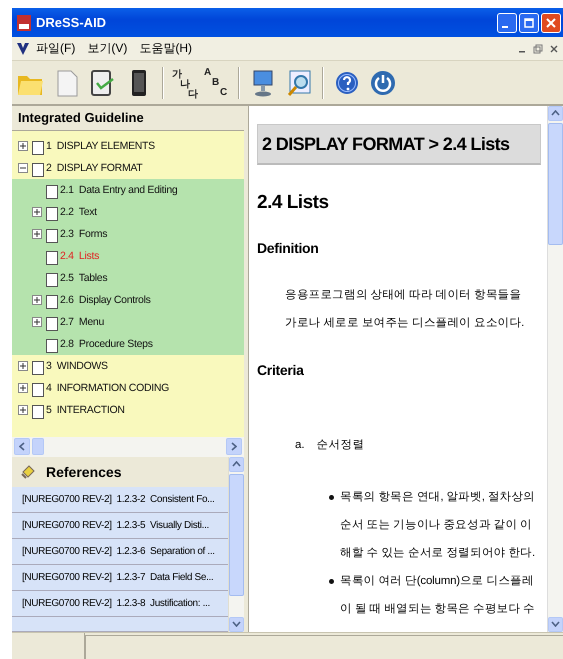 The height and width of the screenshot is (659, 563). What do you see at coordinates (56, 49) in the screenshot?
I see `menu-item: 파일(F)` at bounding box center [56, 49].